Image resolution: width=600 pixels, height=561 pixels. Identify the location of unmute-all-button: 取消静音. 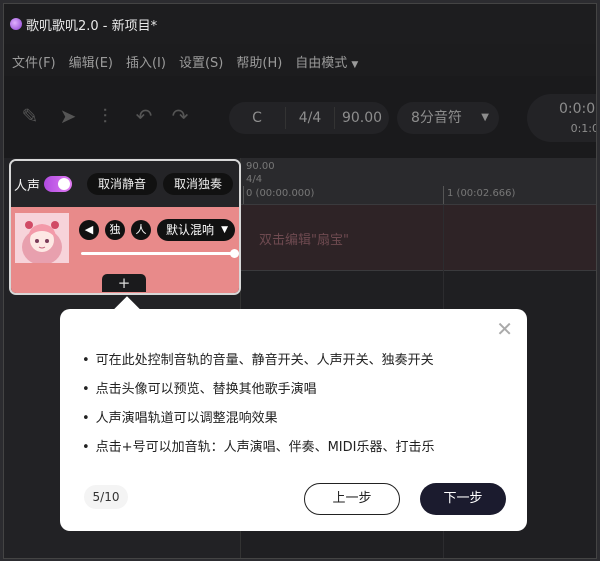
(122, 184).